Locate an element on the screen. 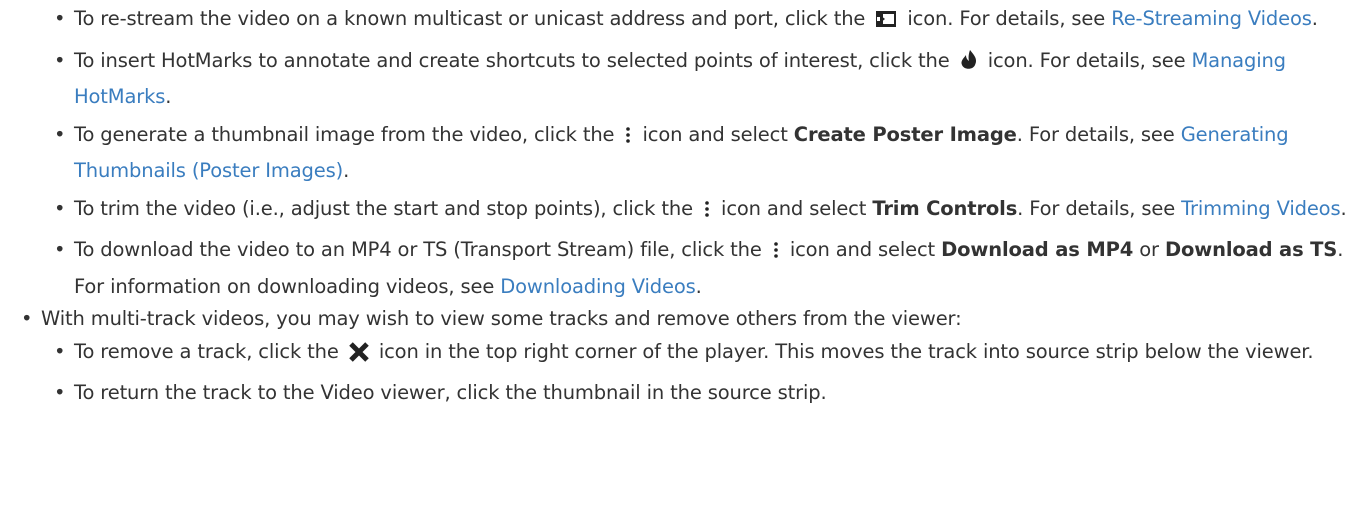 The height and width of the screenshot is (532, 1349). link-downloading-videos: Downloading Videos is located at coordinates (598, 286).